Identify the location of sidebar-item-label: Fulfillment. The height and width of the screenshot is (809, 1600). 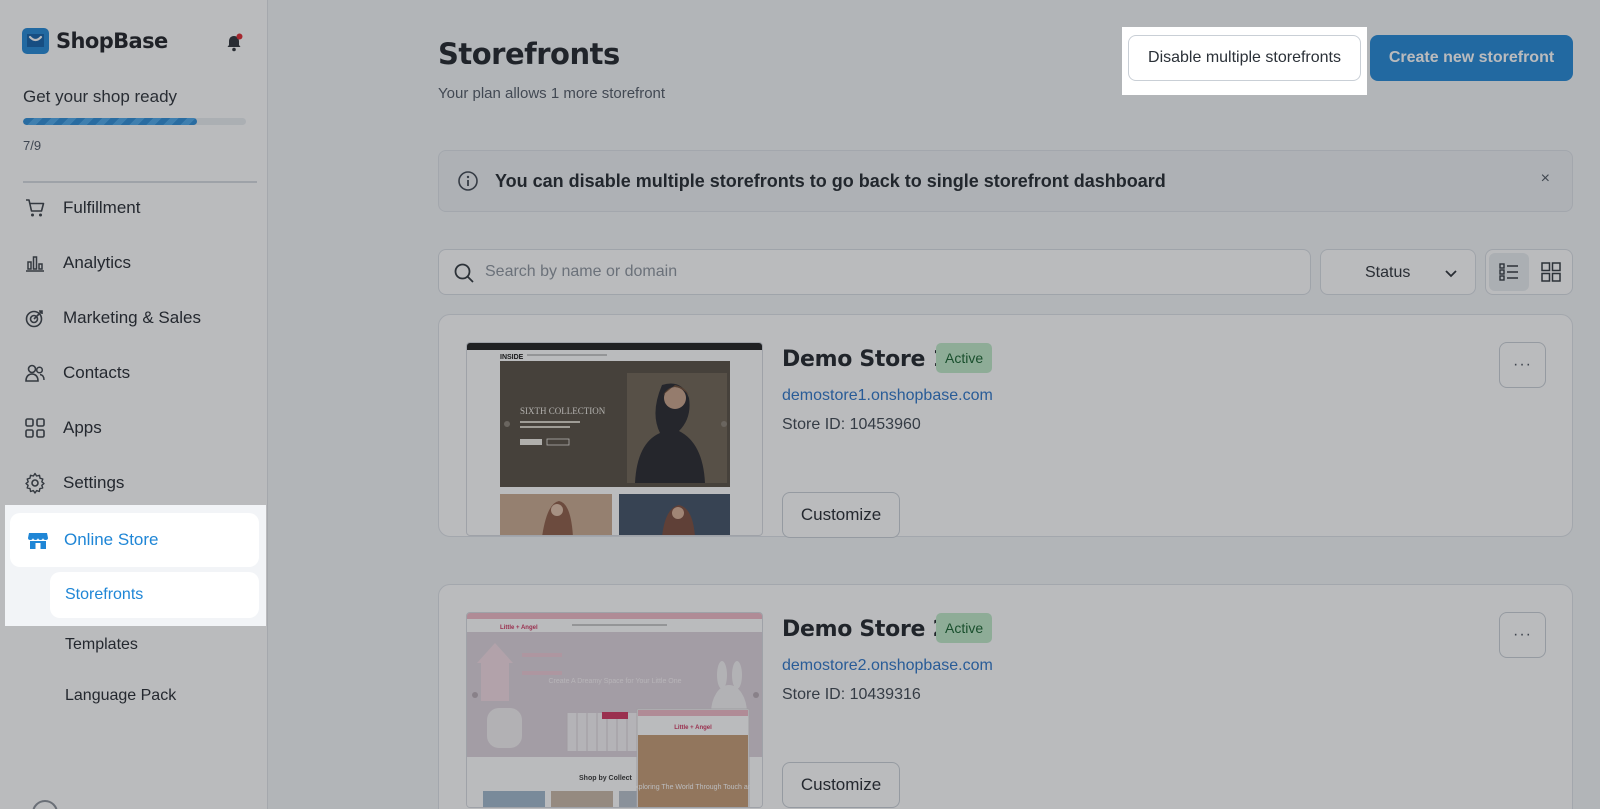
(102, 207).